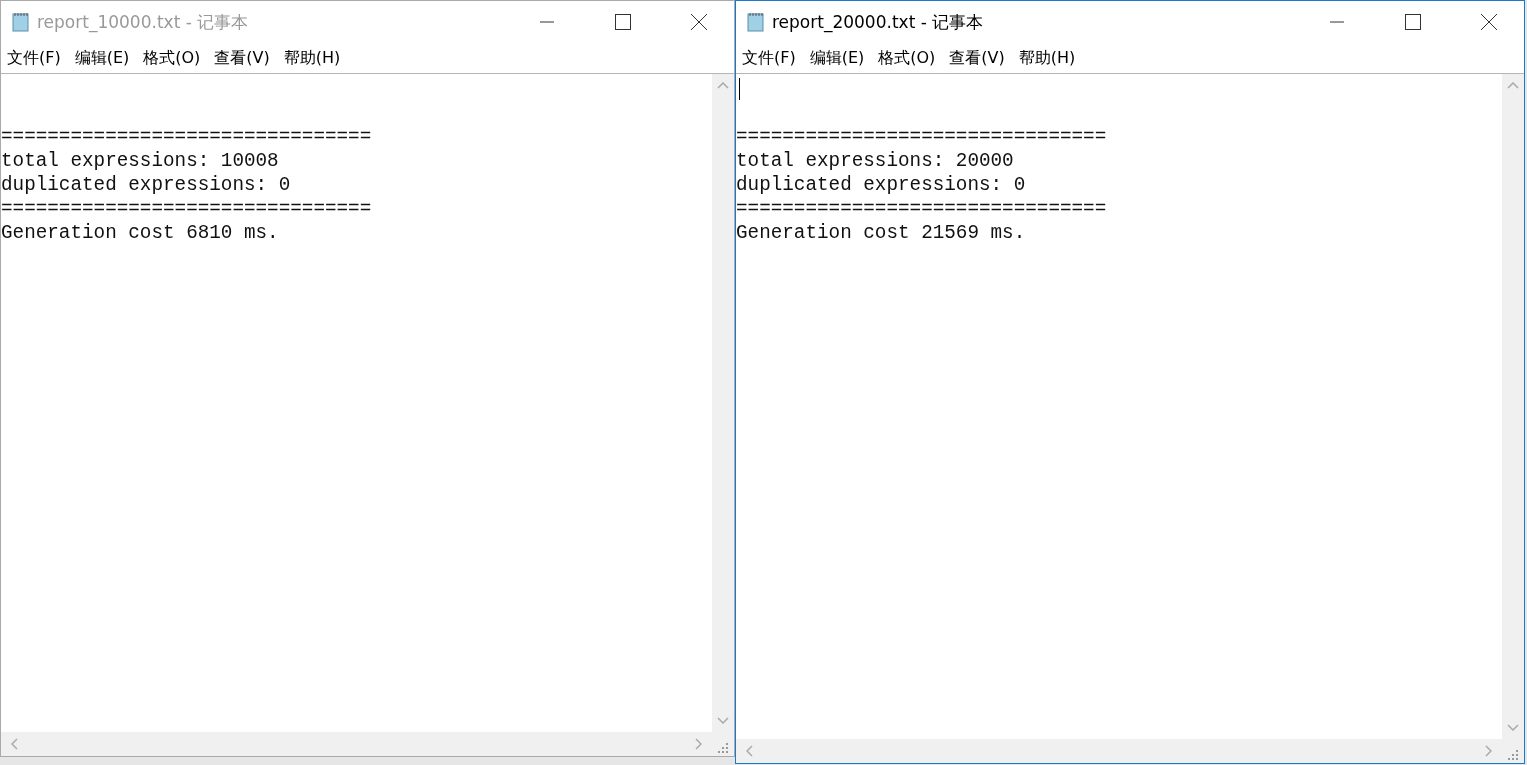  What do you see at coordinates (140, 233) in the screenshot?
I see `text-line: Generation cost 6810 ms.` at bounding box center [140, 233].